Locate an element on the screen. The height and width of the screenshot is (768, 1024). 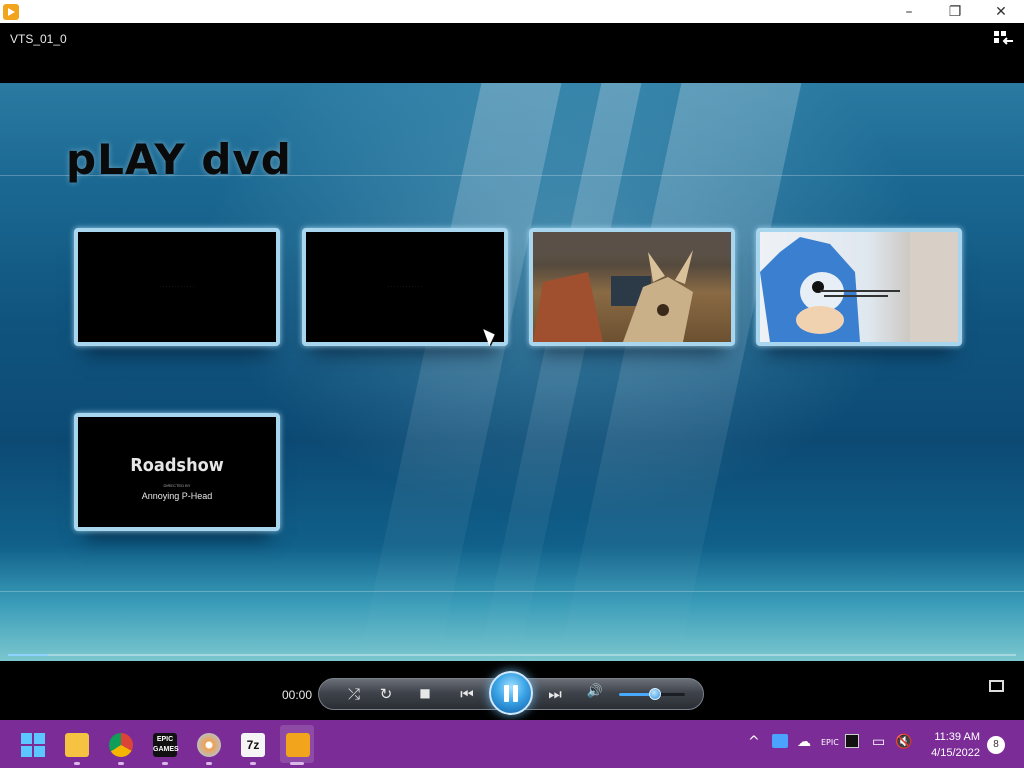
fullscreen-icon is located at coordinates (996, 686).